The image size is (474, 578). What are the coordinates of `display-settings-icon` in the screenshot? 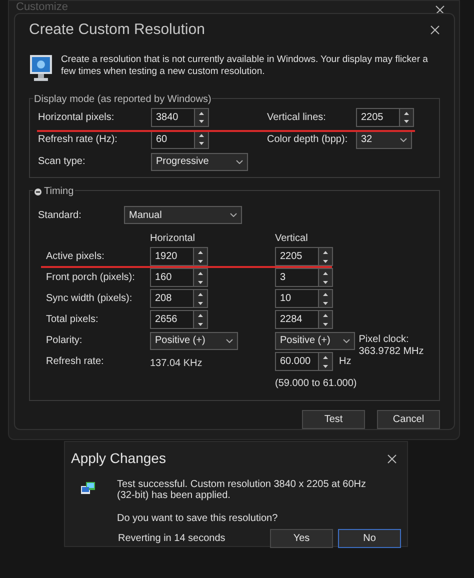 It's located at (88, 489).